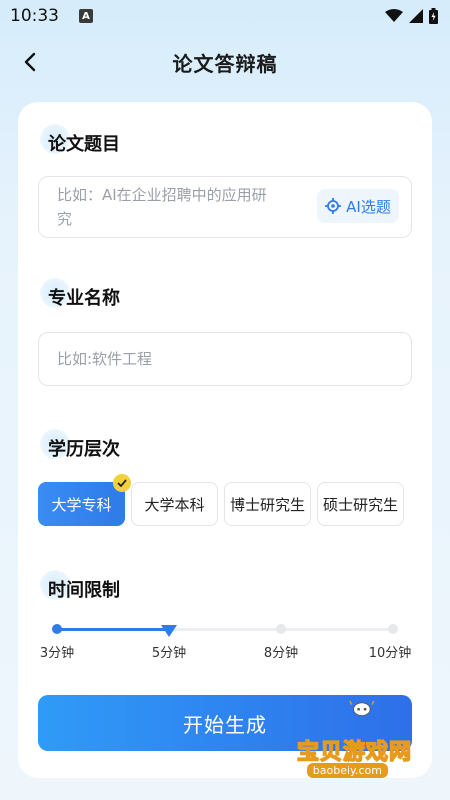 This screenshot has height=800, width=450. Describe the element at coordinates (57, 629) in the screenshot. I see `slider-stop-3min` at that location.